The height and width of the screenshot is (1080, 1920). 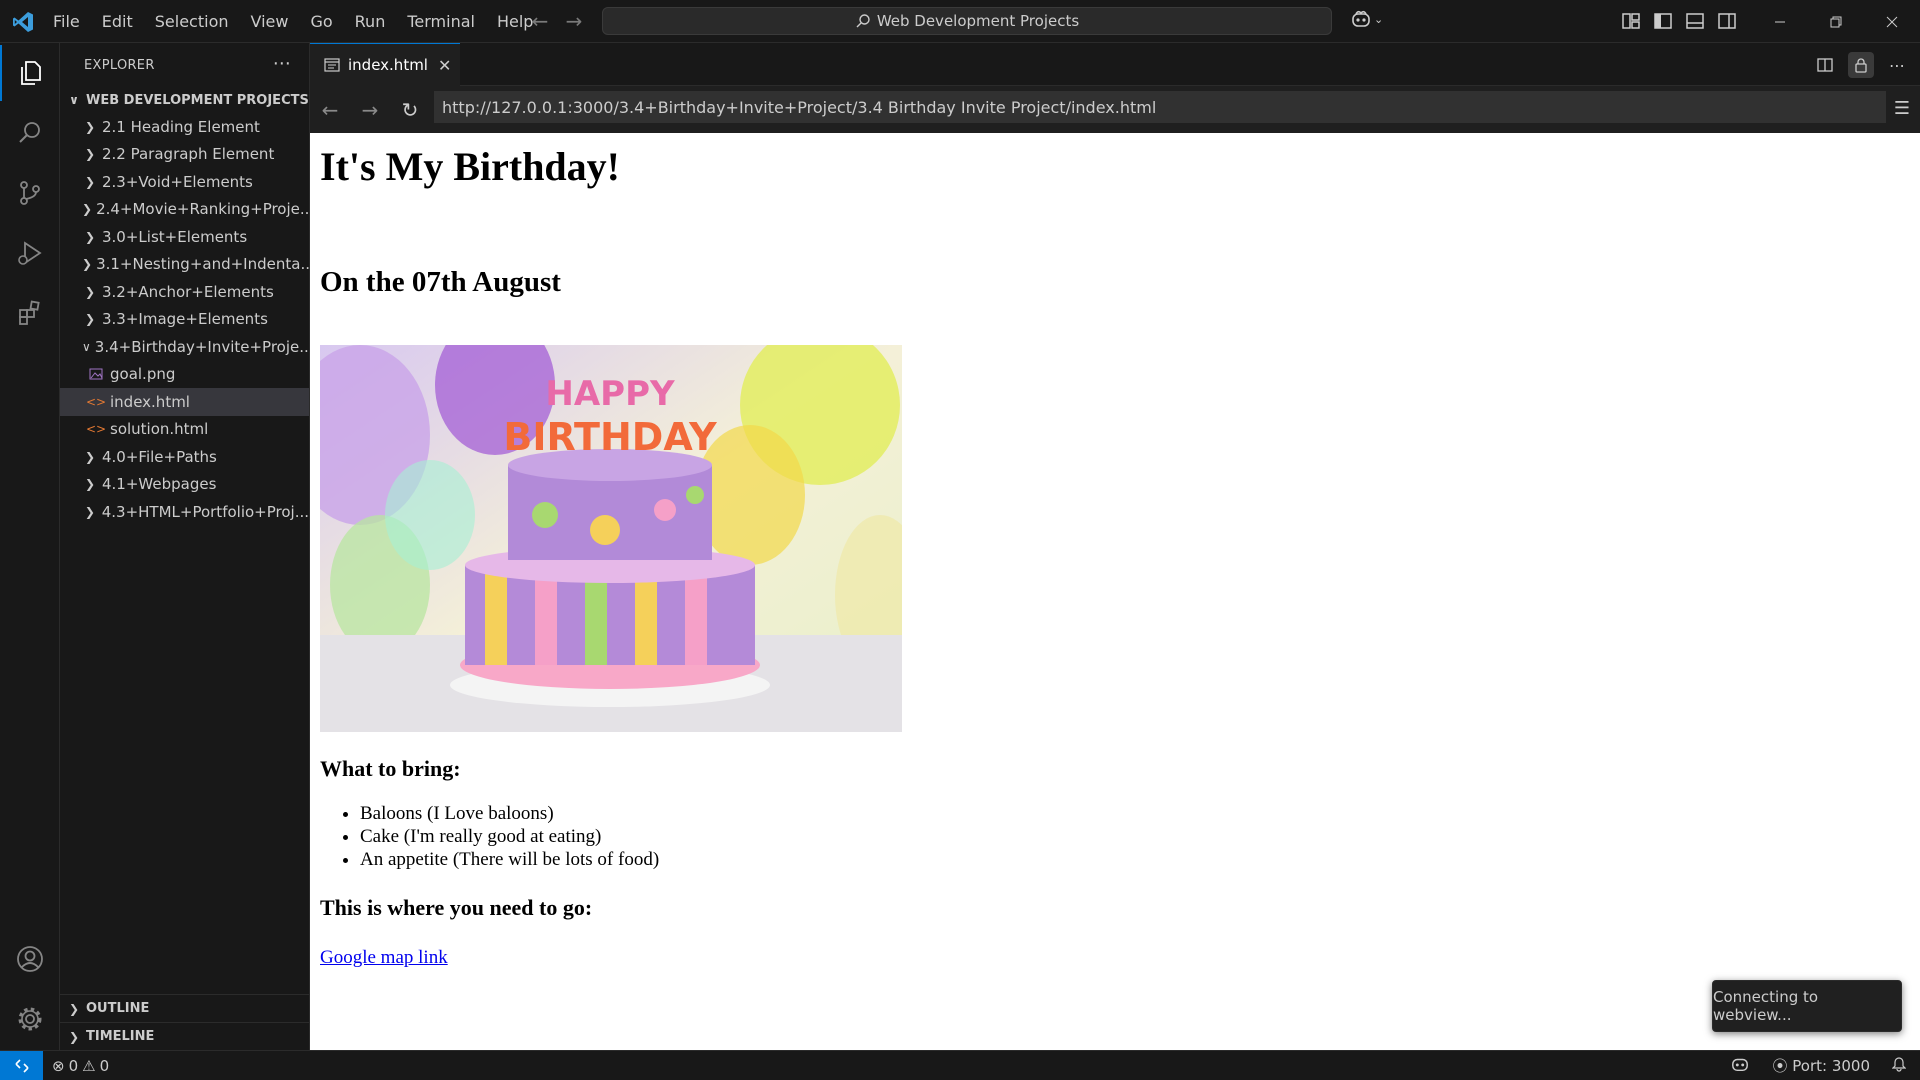 What do you see at coordinates (1727, 21) in the screenshot?
I see `toggle-secondary-sidebar-icon` at bounding box center [1727, 21].